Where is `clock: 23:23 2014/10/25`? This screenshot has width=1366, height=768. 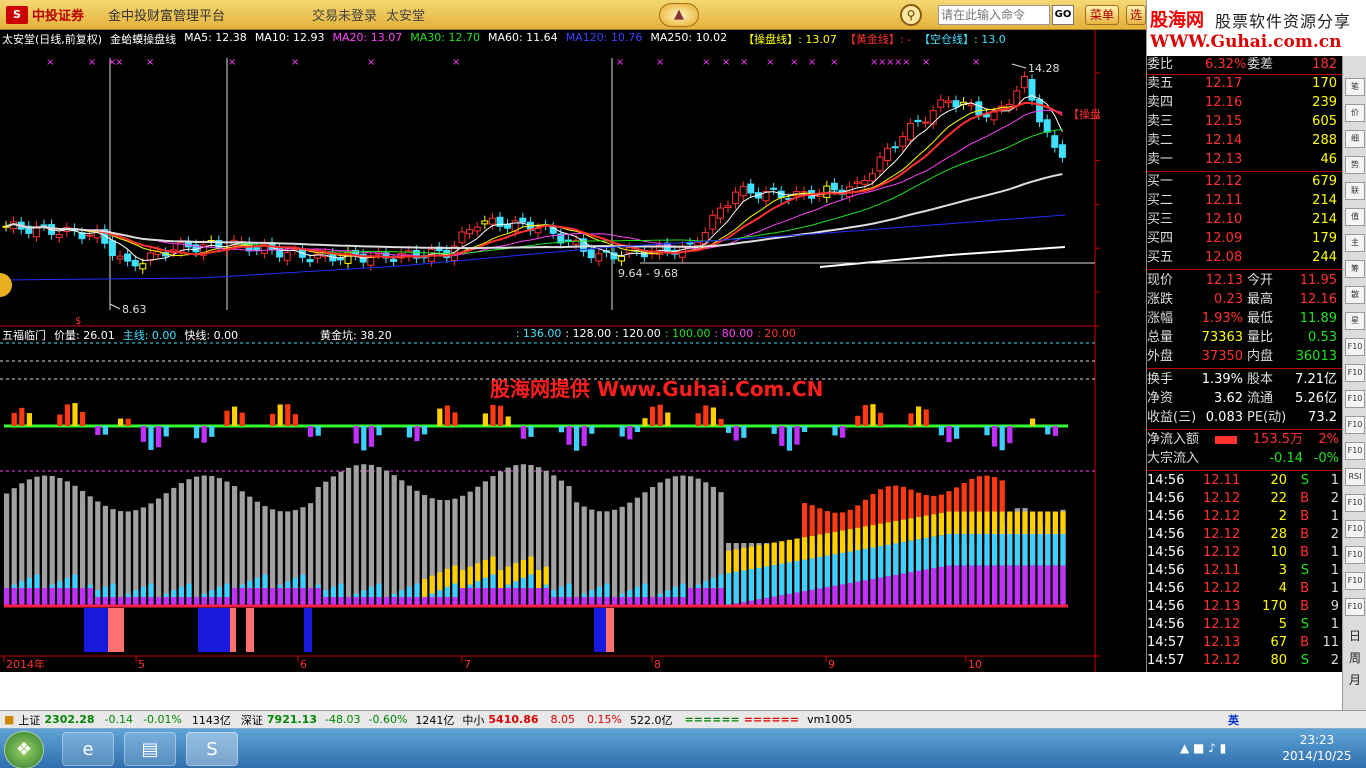
clock: 23:23 2014/10/25 is located at coordinates (1317, 749).